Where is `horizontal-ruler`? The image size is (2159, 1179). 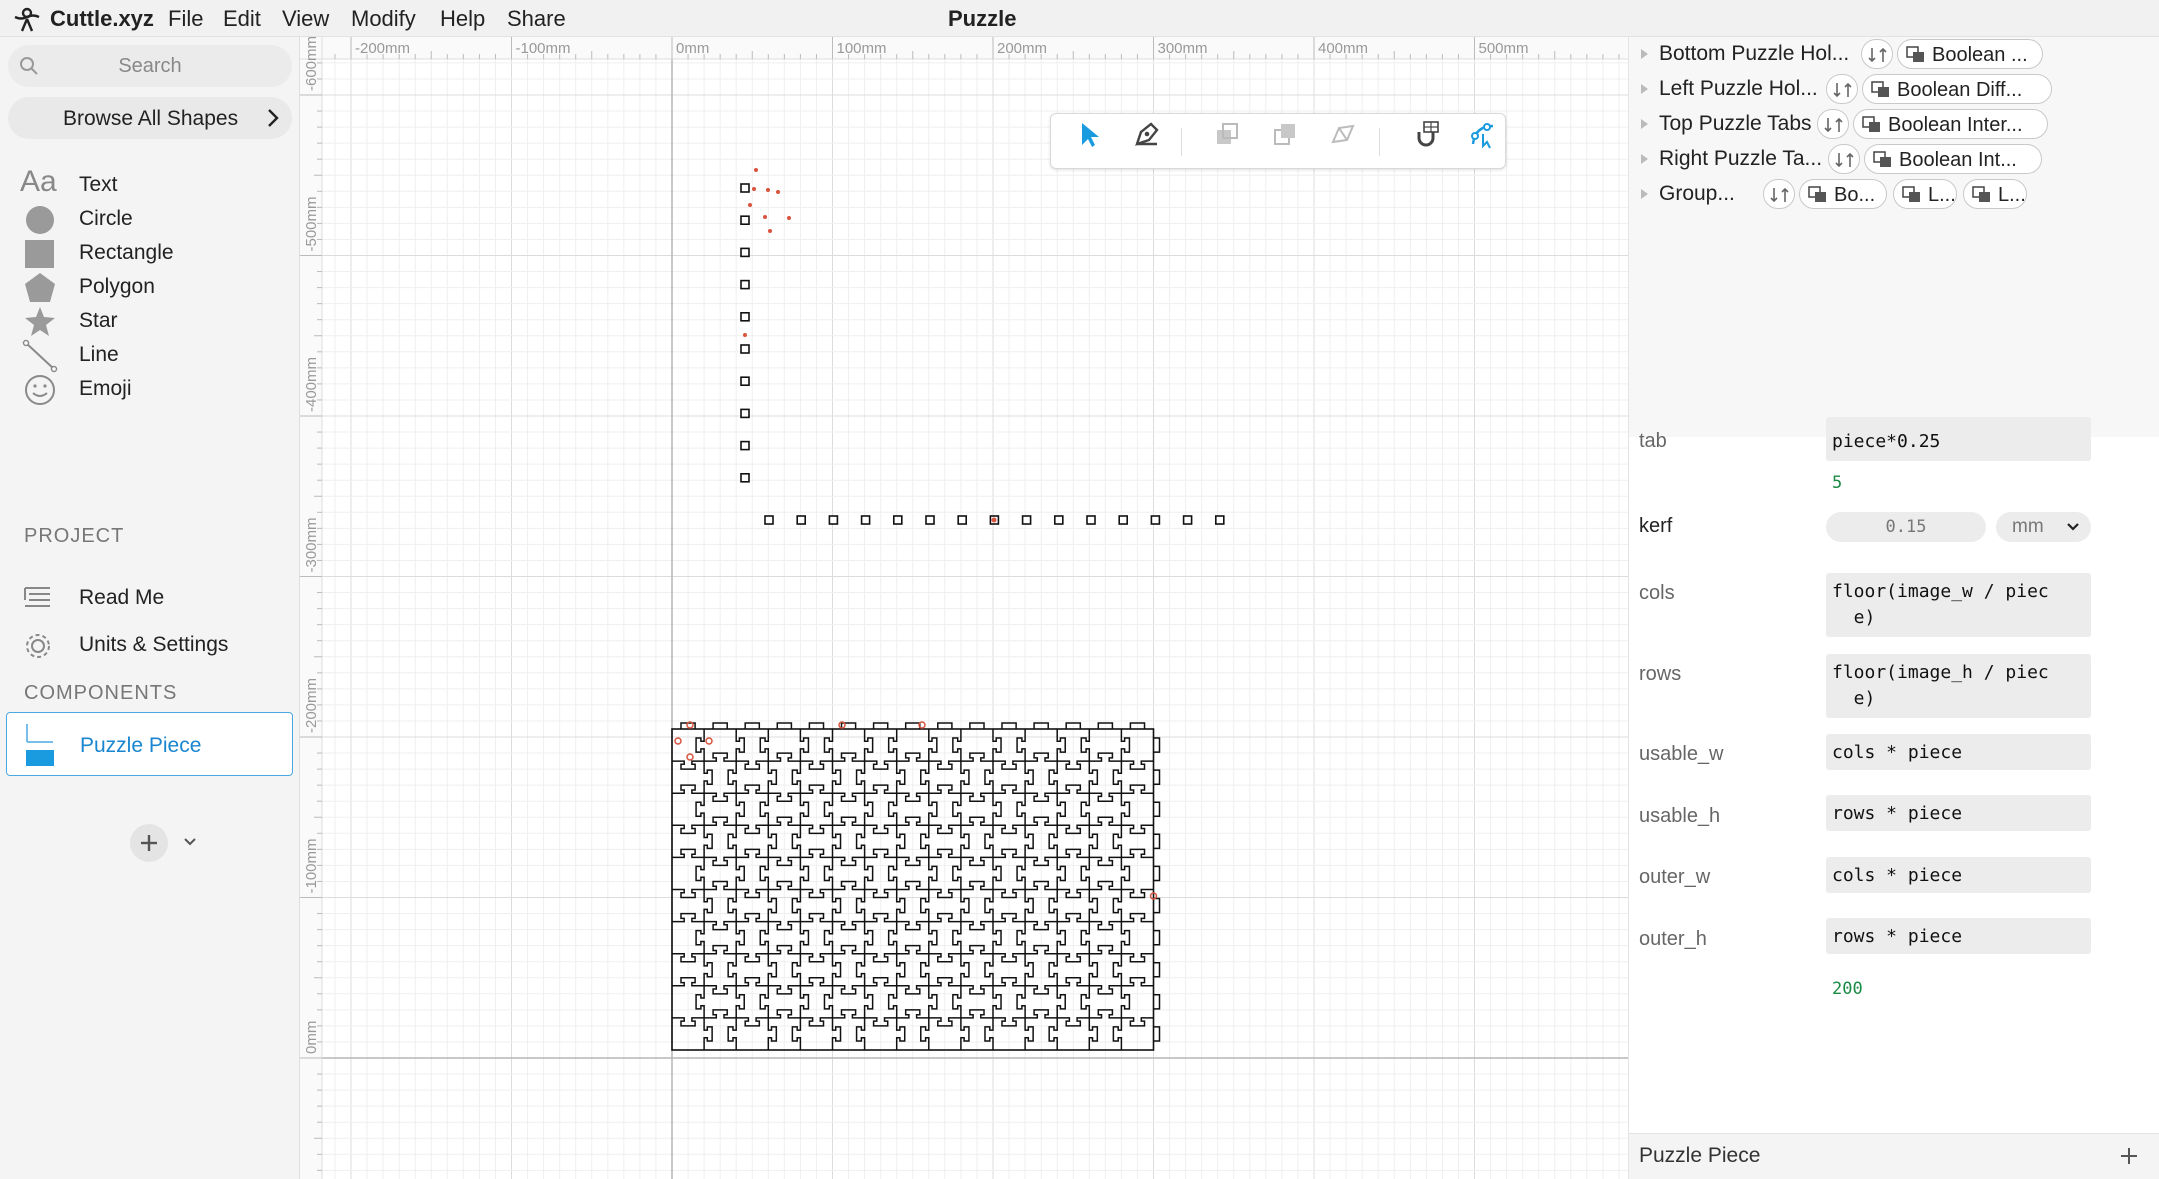 horizontal-ruler is located at coordinates (964, 48).